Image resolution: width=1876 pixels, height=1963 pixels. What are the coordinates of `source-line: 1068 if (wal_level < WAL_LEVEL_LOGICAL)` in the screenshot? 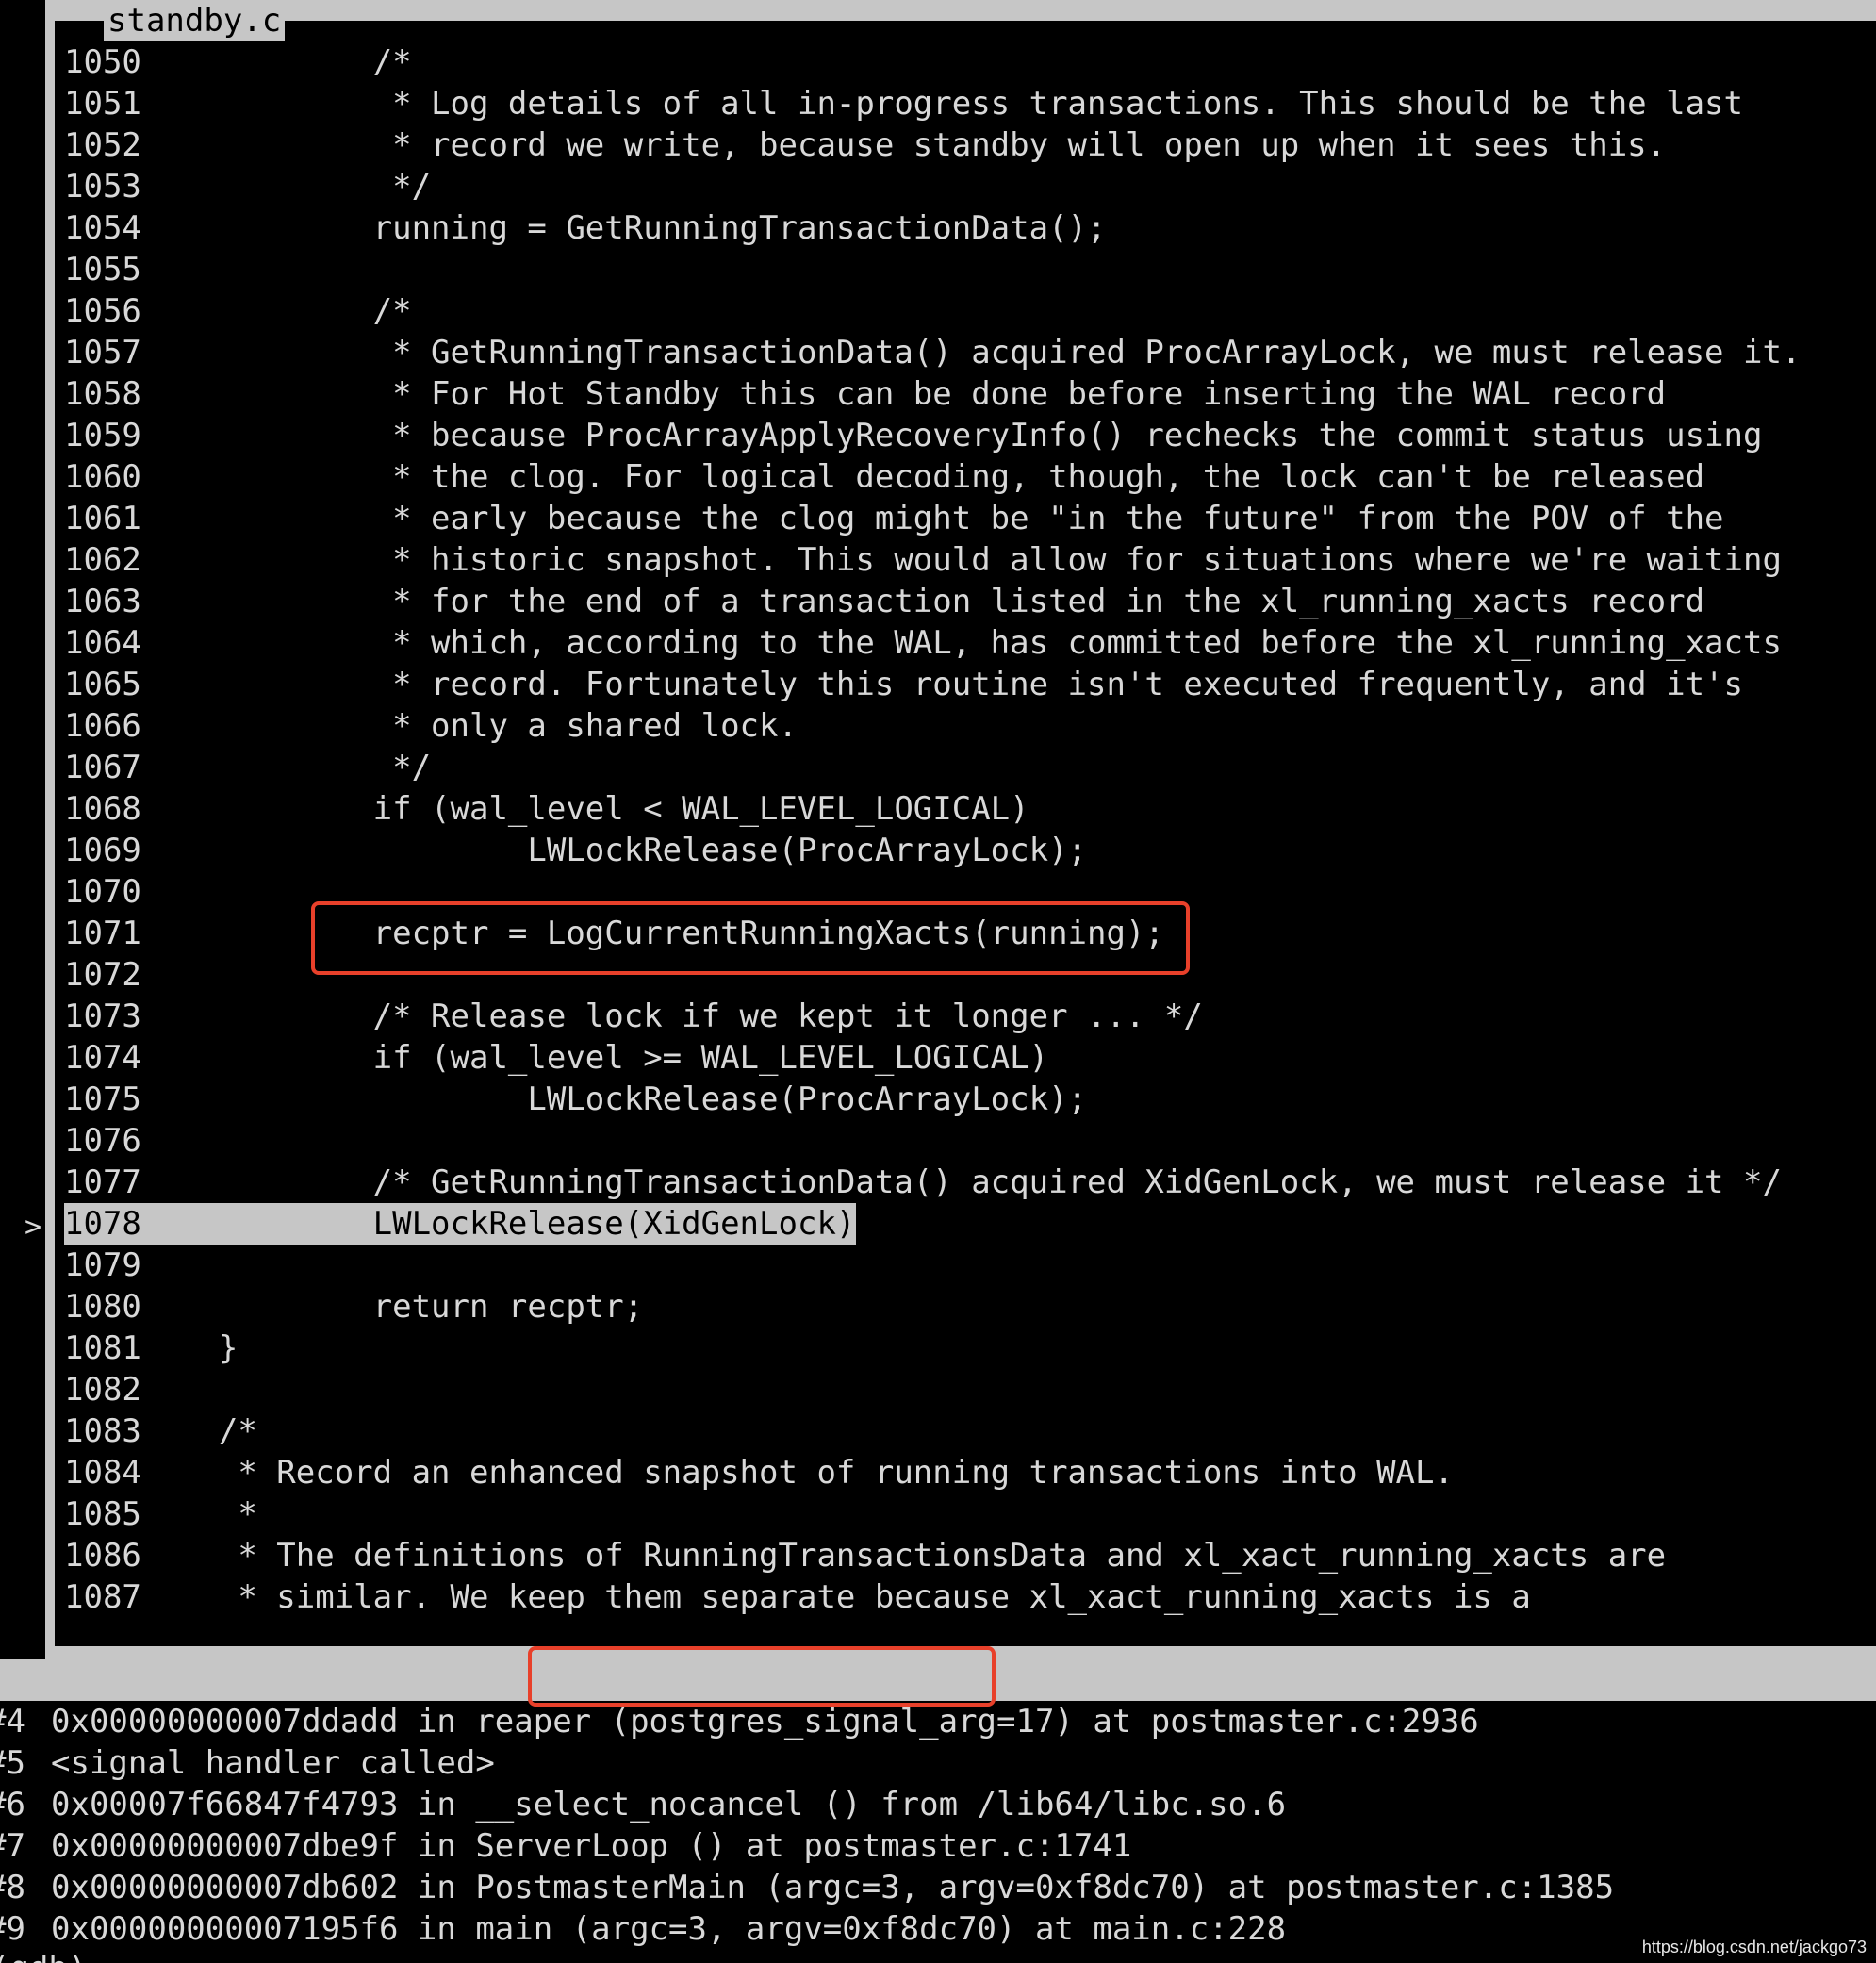 It's located at (969, 809).